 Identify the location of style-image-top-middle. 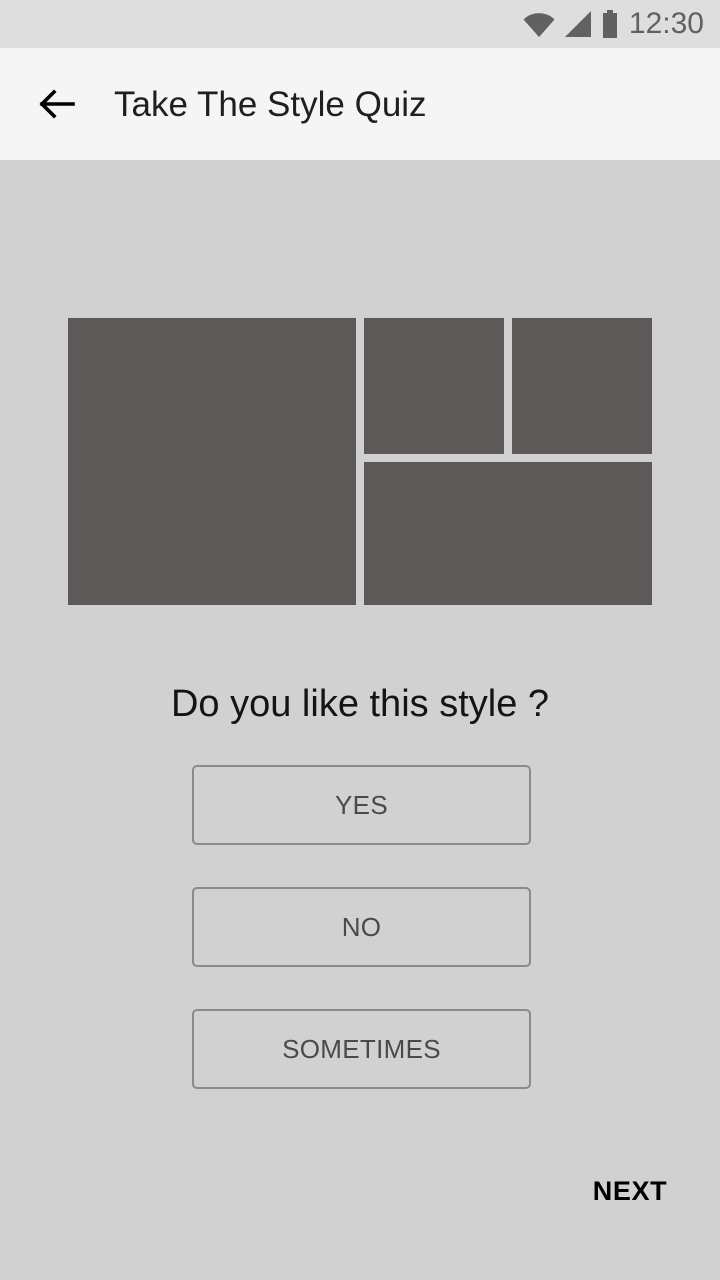
(434, 386).